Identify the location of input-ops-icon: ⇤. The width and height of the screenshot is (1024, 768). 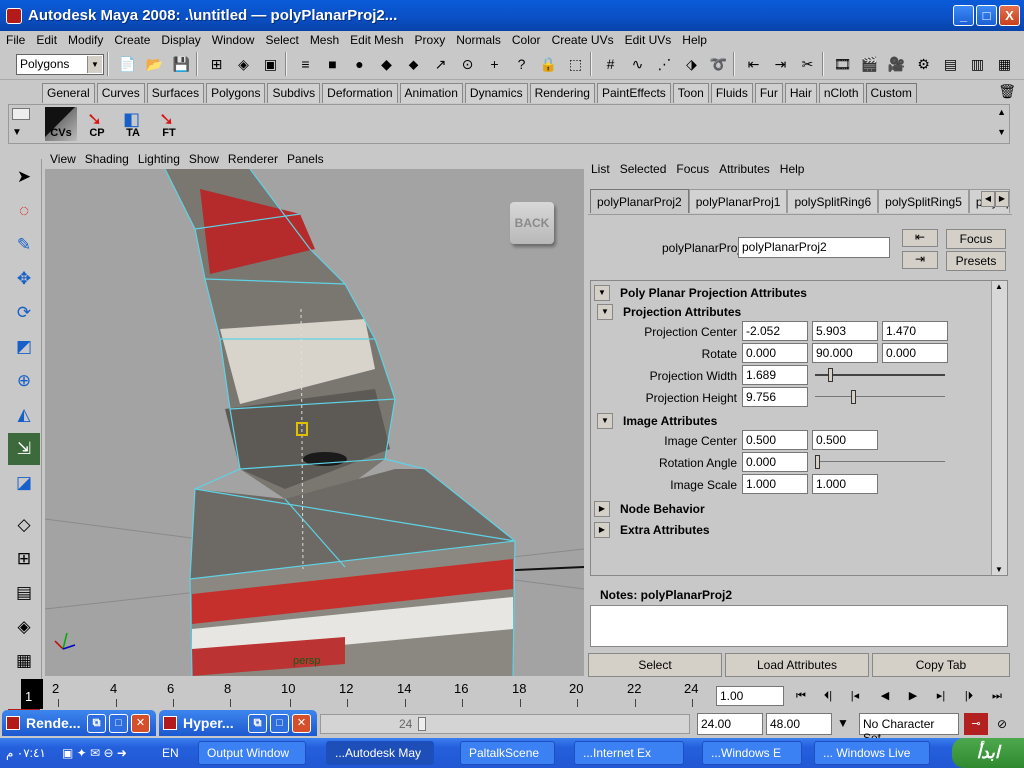
(753, 64).